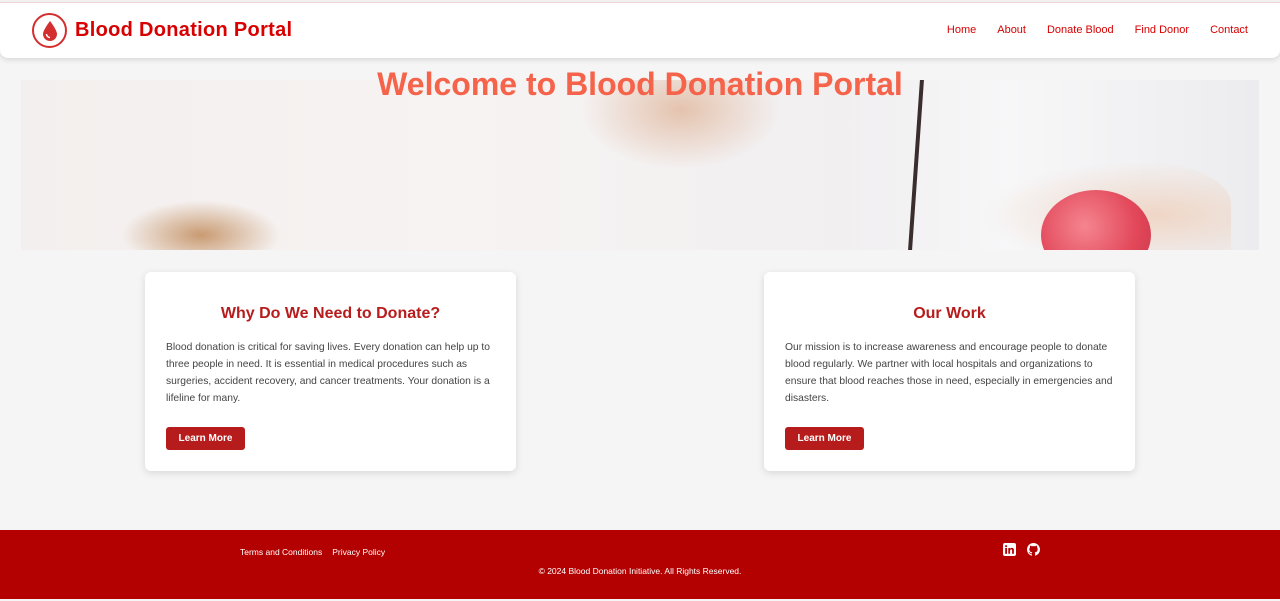 This screenshot has width=1280, height=601. Describe the element at coordinates (184, 30) in the screenshot. I see `brand-title: Blood Donation Portal` at that location.